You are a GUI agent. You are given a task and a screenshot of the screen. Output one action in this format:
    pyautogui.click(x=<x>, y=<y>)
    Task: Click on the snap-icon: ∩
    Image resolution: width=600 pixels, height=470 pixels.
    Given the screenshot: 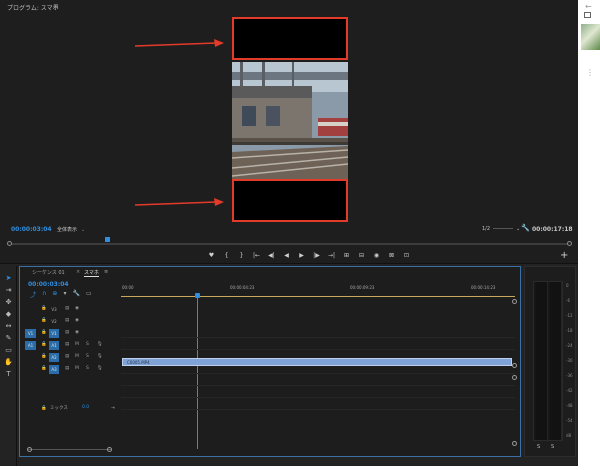 What is the action you would take?
    pyautogui.click(x=44, y=294)
    